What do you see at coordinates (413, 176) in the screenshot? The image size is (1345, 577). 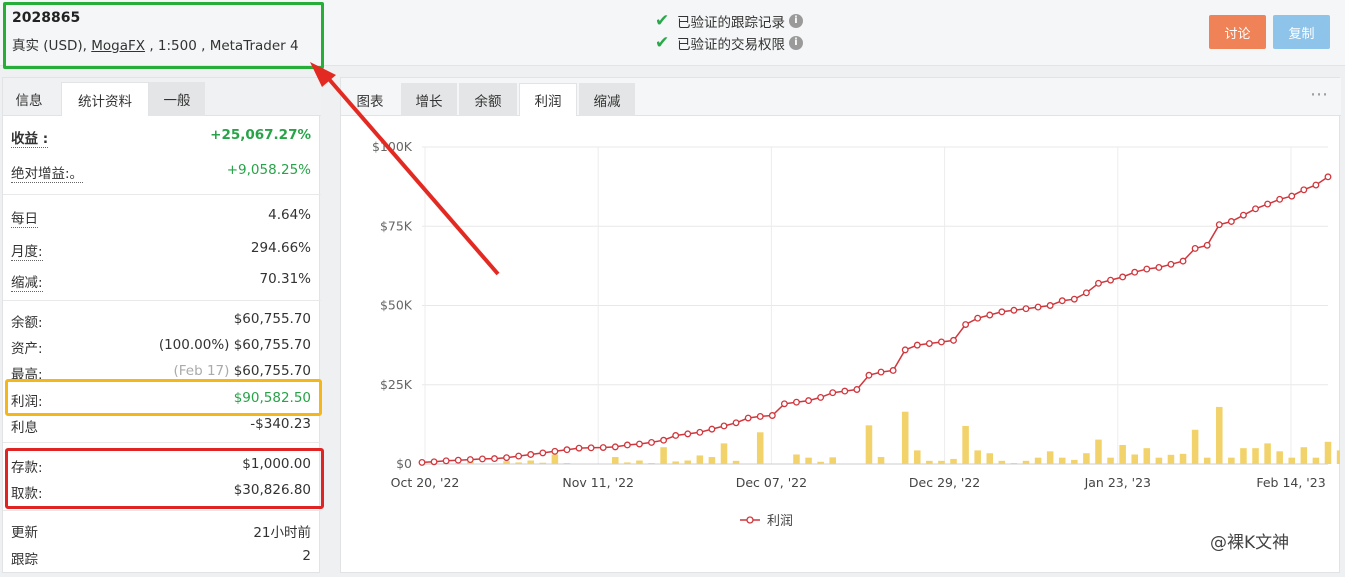 I see `arrow-line` at bounding box center [413, 176].